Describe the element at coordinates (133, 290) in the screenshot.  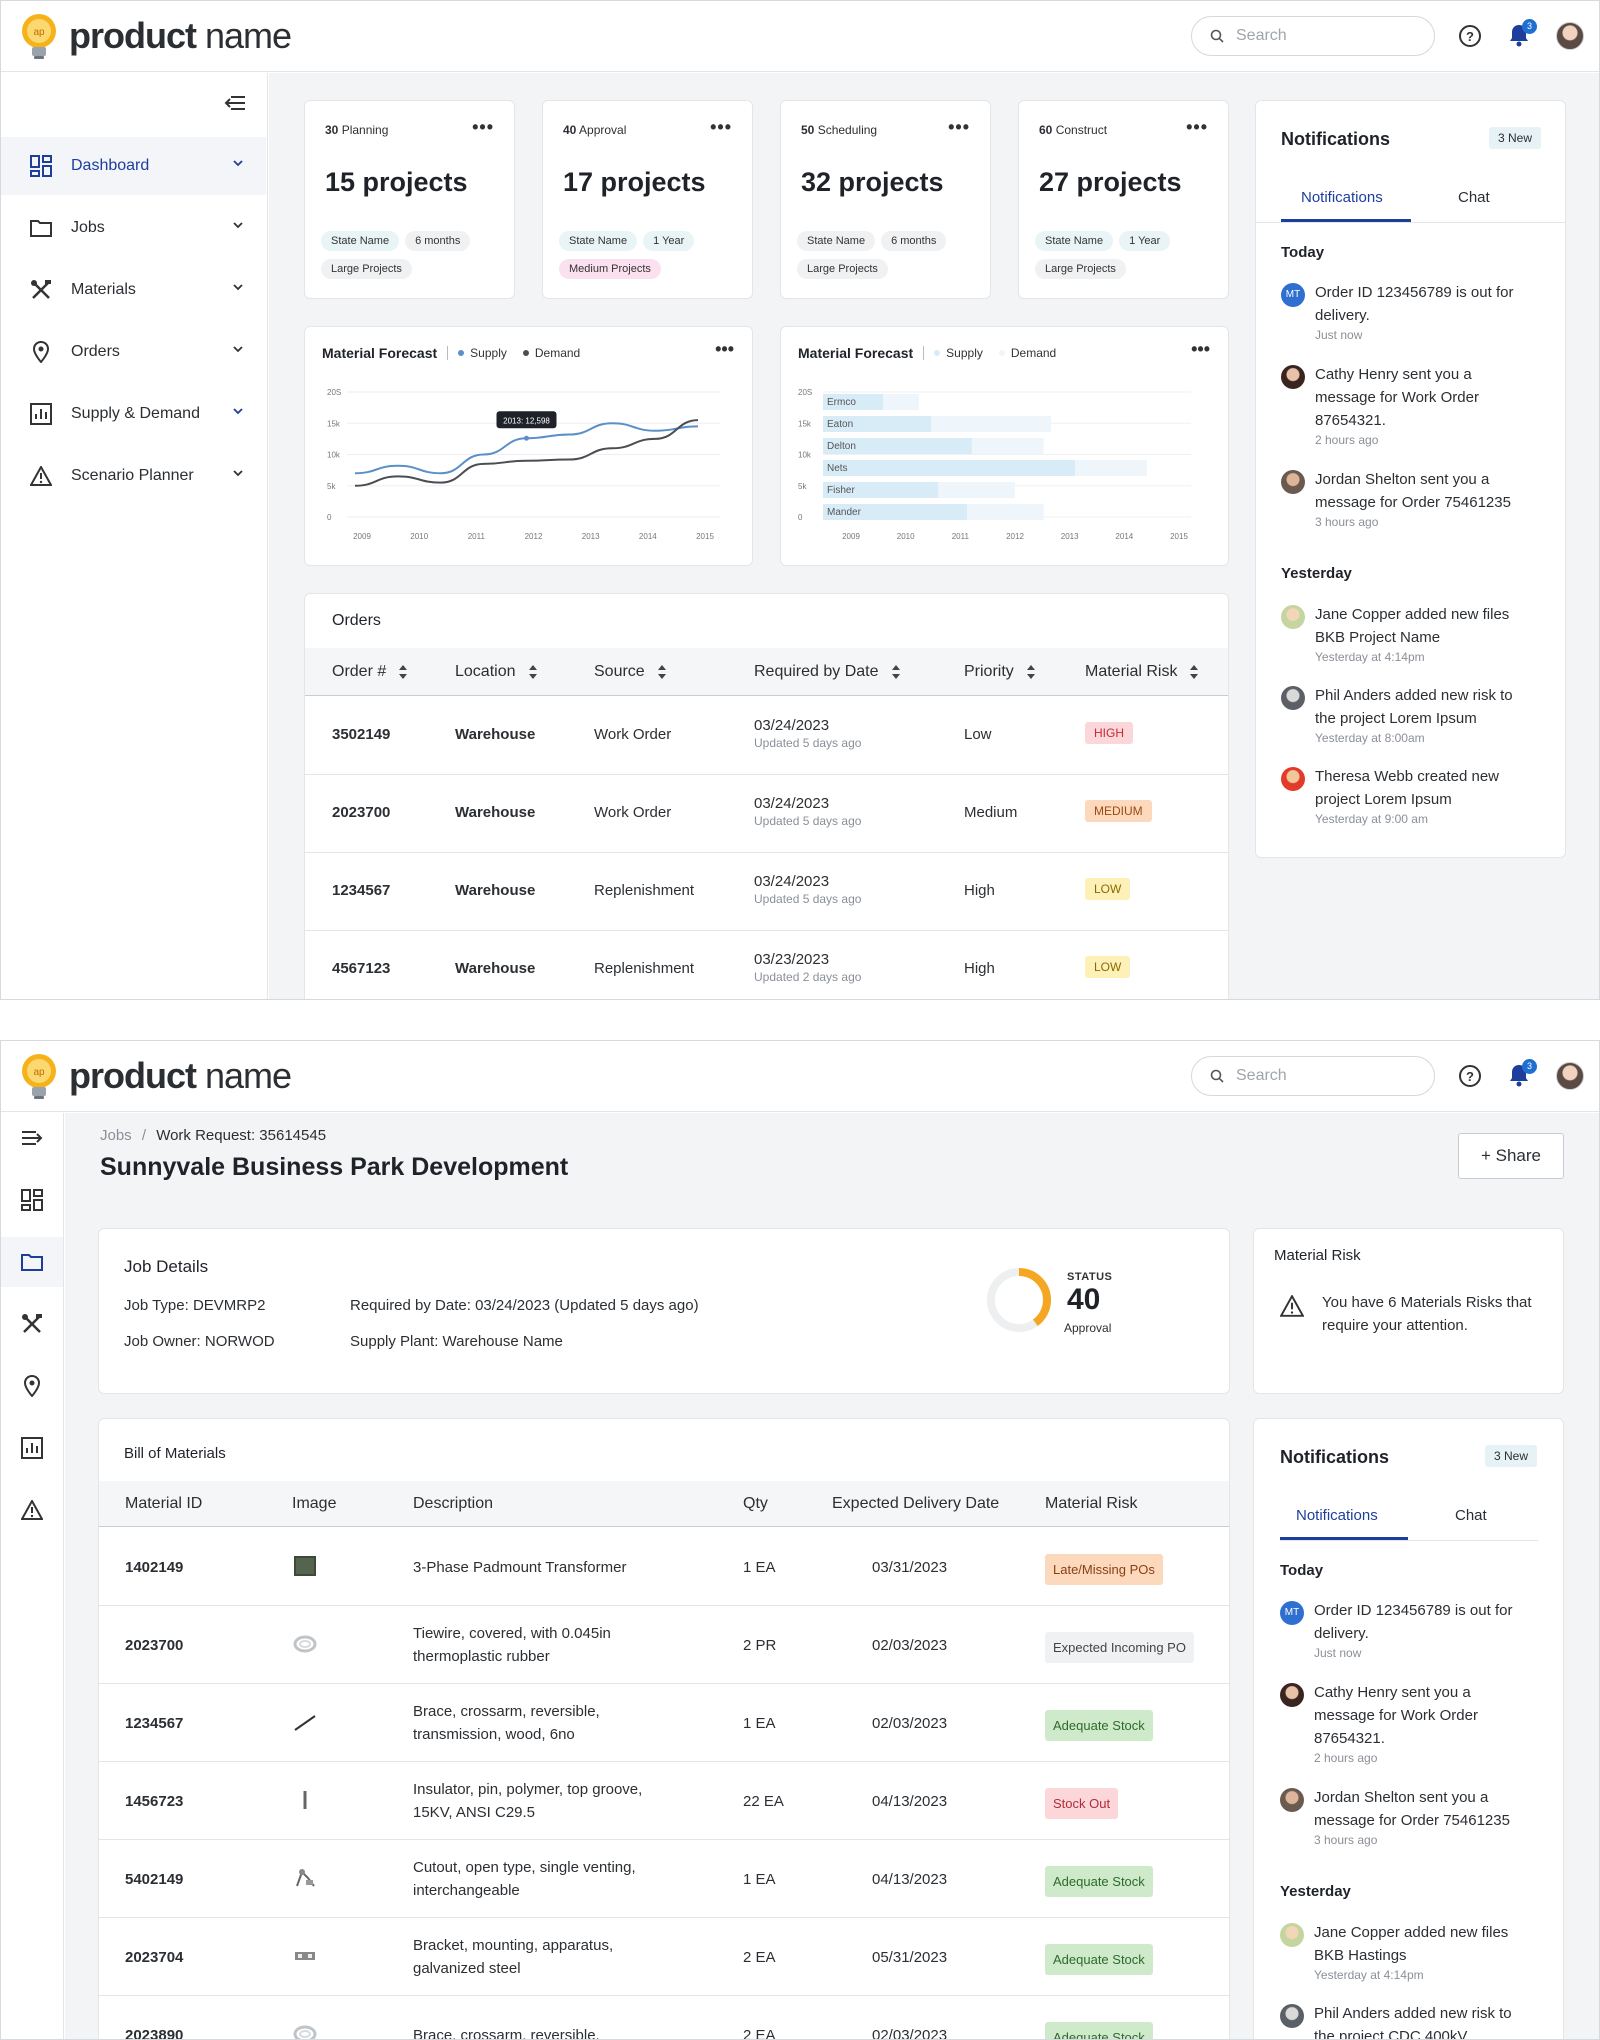
I see `sidebar-item-materials: Materials` at that location.